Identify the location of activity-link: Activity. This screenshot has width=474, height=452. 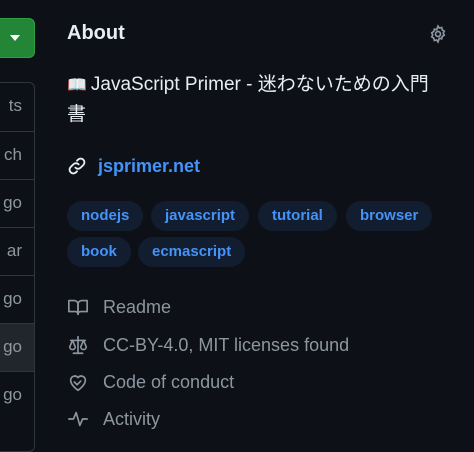
(113, 419).